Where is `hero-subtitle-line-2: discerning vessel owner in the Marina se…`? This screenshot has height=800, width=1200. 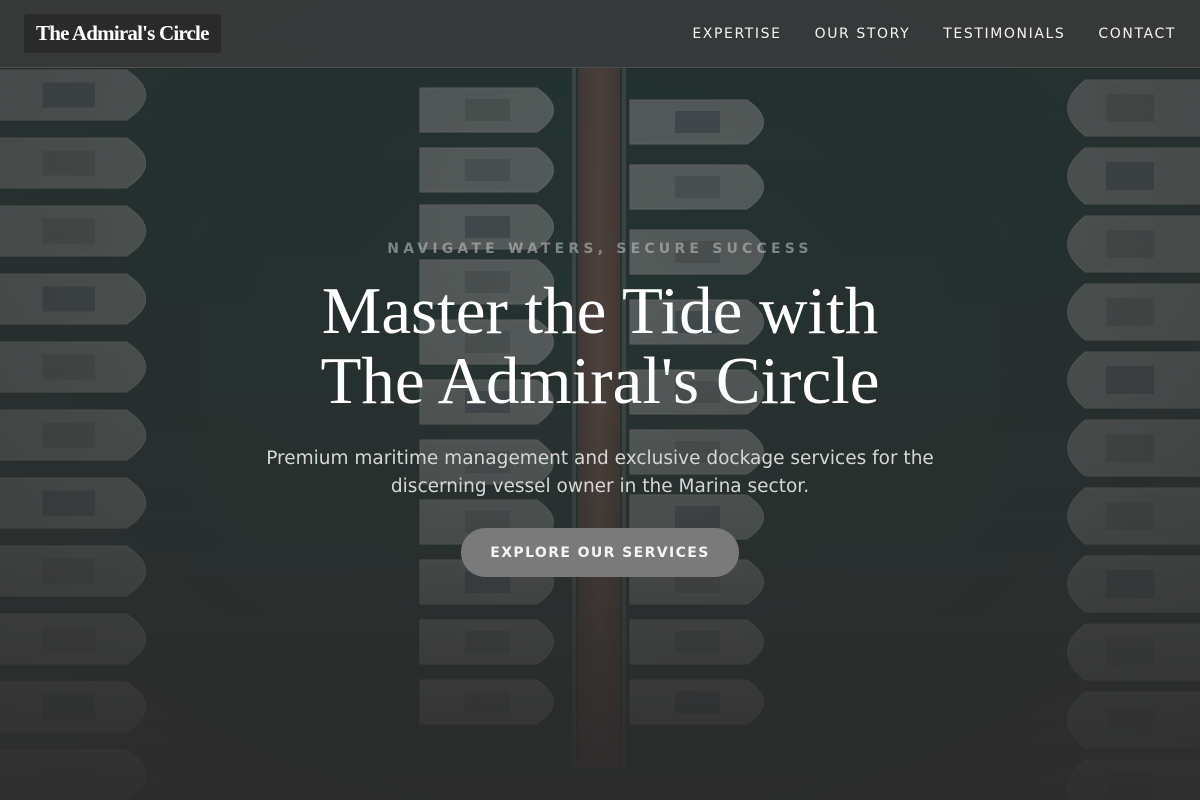 hero-subtitle-line-2: discerning vessel owner in the Marina se… is located at coordinates (600, 486).